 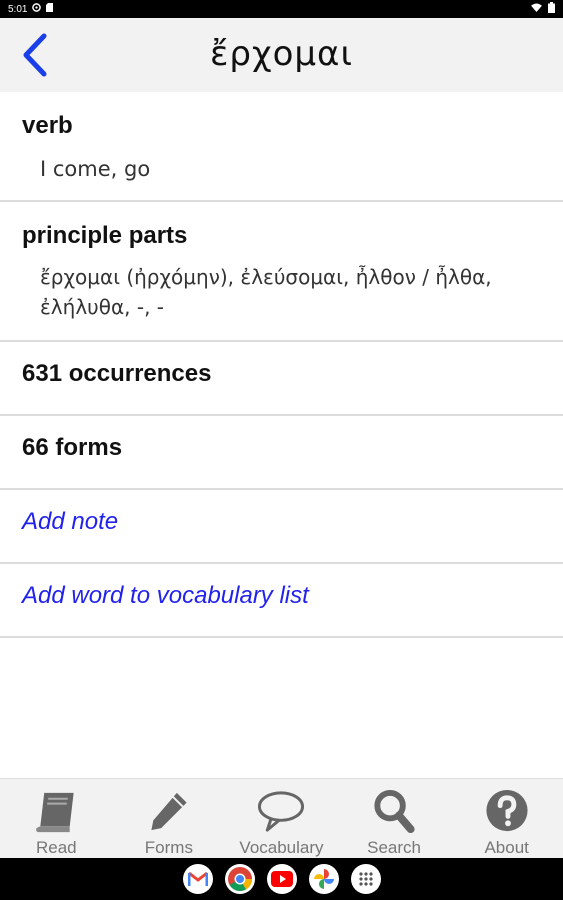 What do you see at coordinates (281, 379) in the screenshot?
I see `occurrences-row: 631 occurrences` at bounding box center [281, 379].